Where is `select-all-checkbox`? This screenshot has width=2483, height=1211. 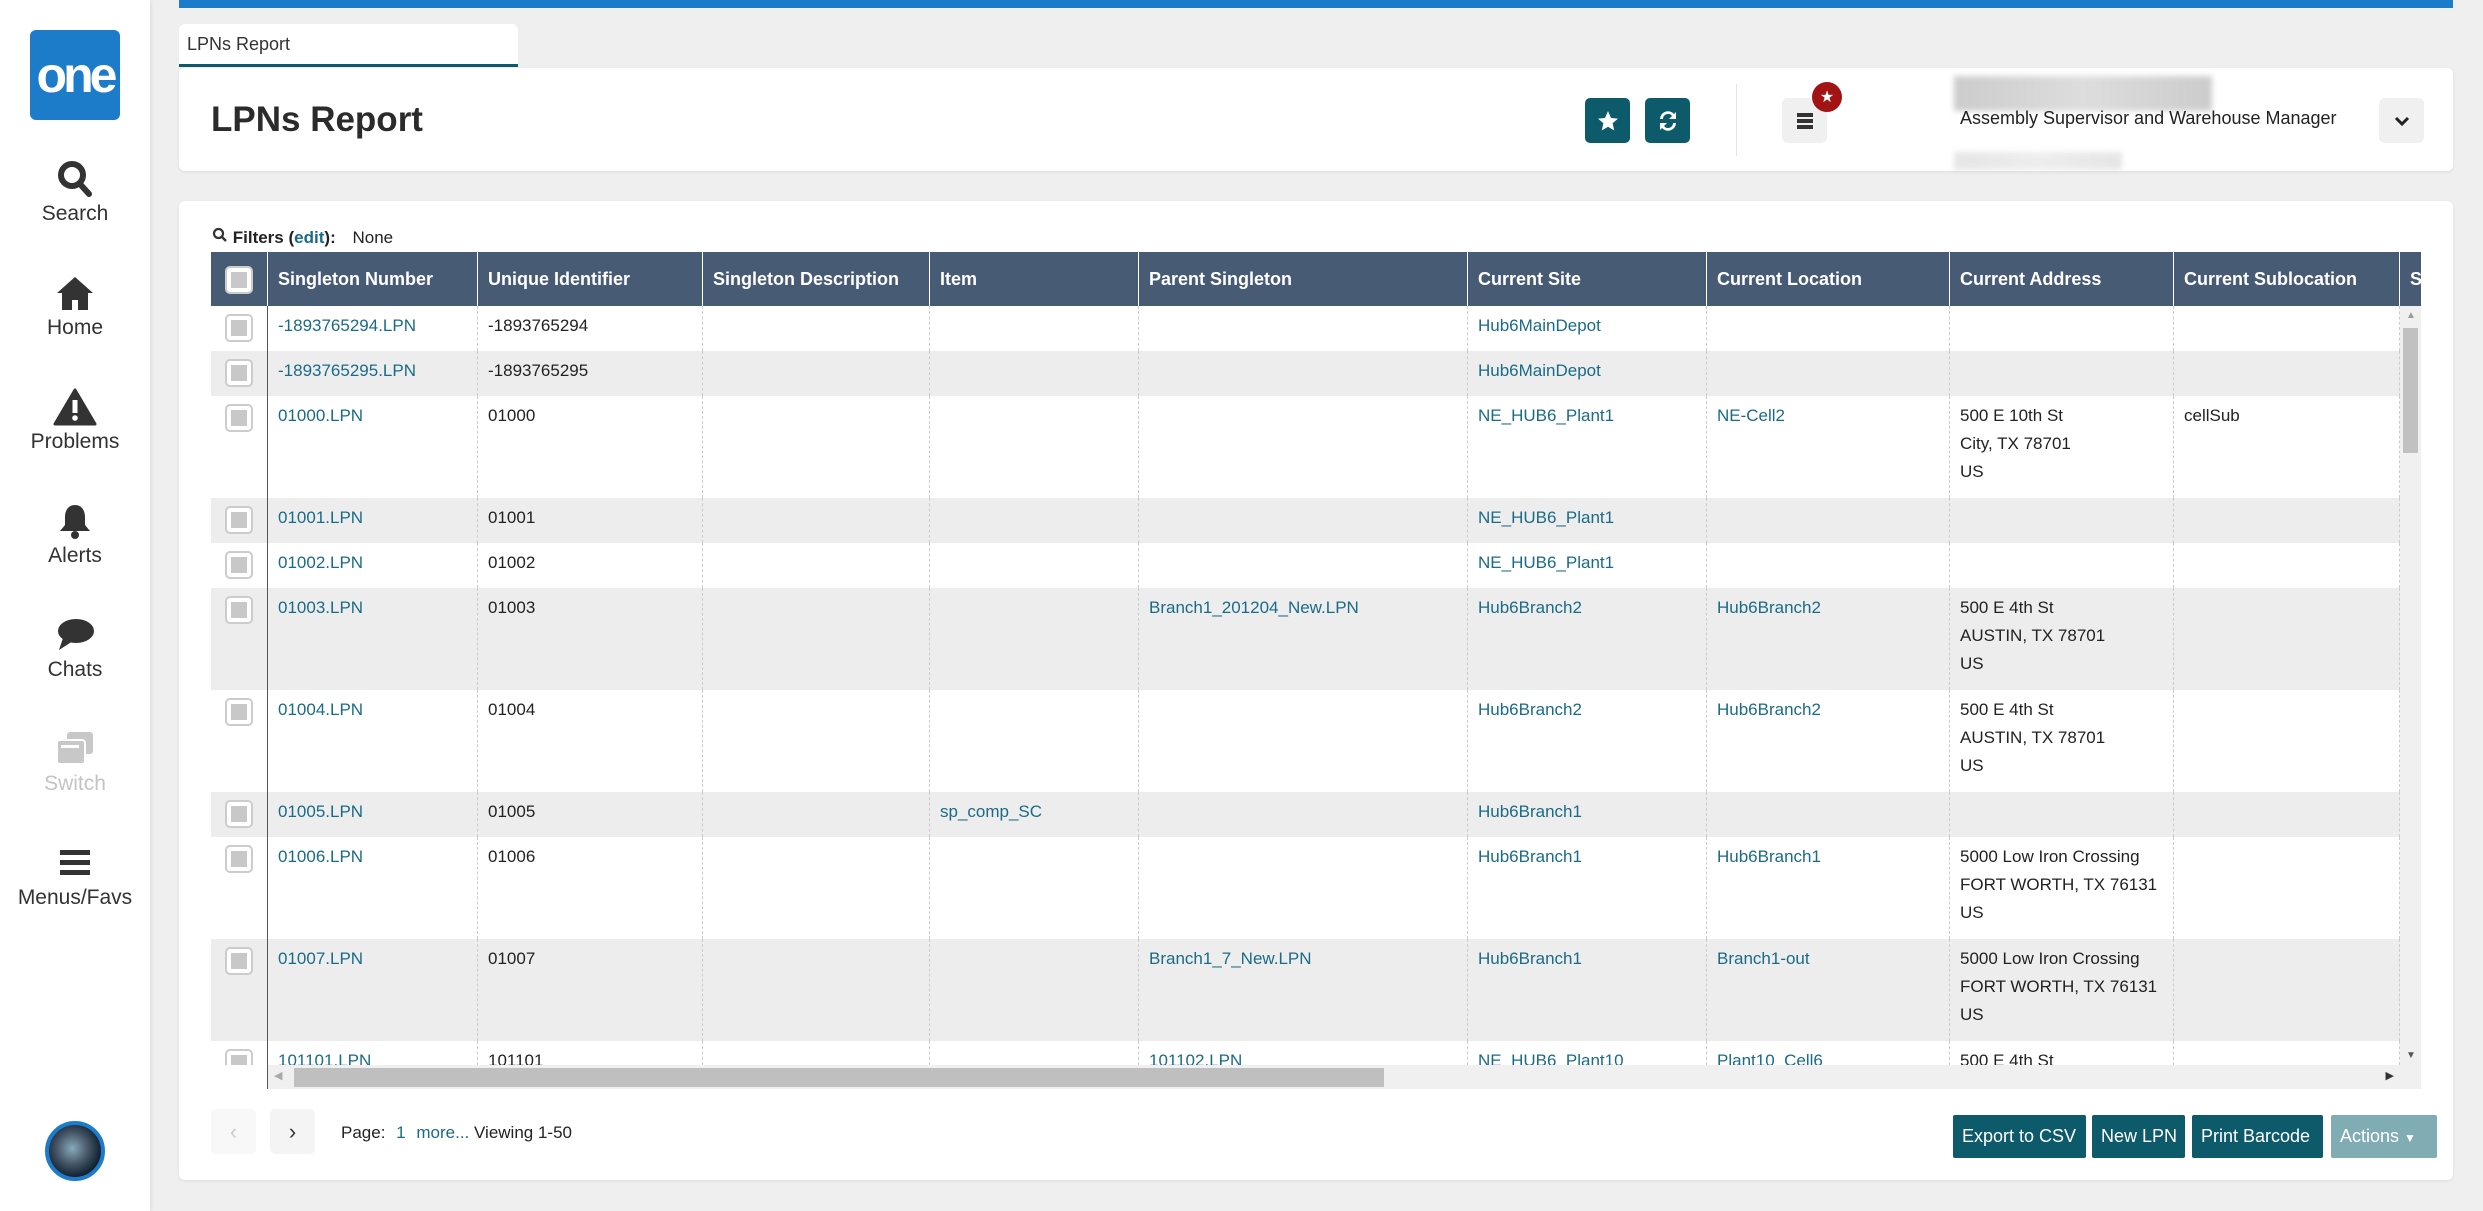 select-all-checkbox is located at coordinates (239, 279).